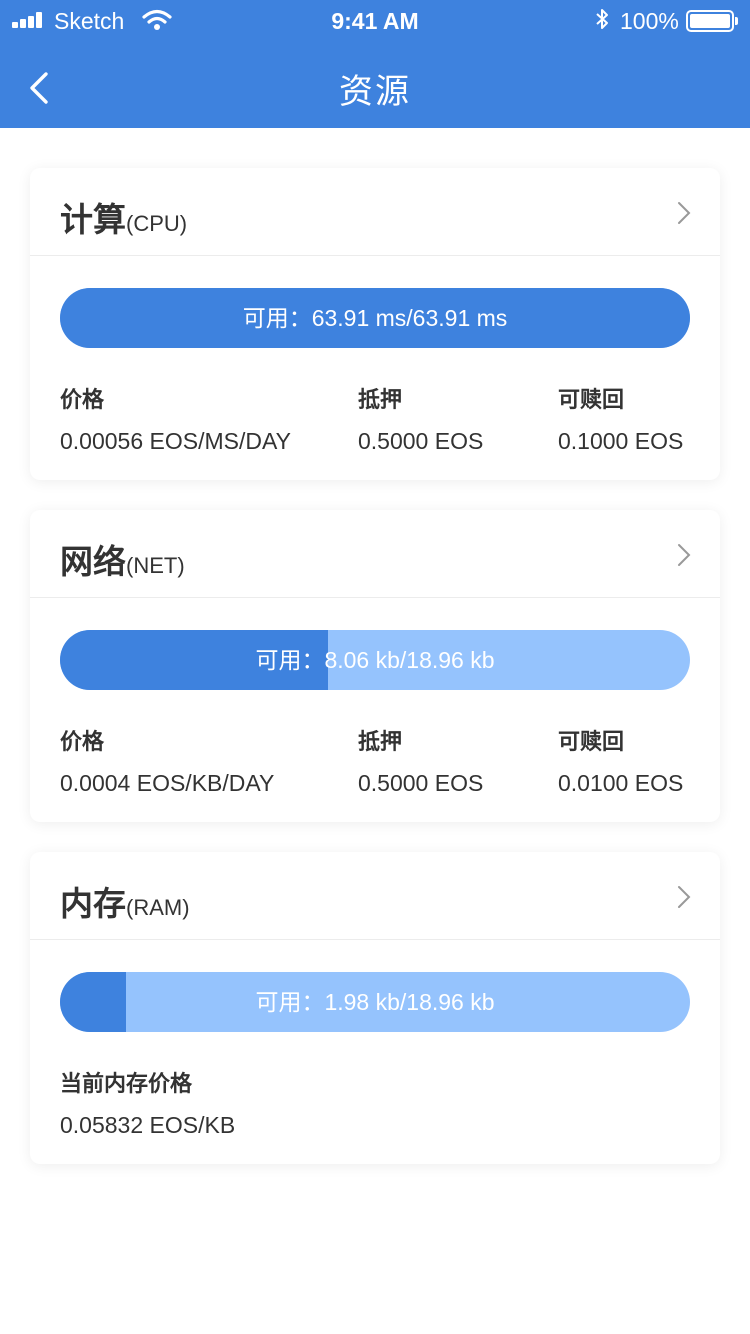  What do you see at coordinates (155, 565) in the screenshot?
I see `net-title-sub: (NET)` at bounding box center [155, 565].